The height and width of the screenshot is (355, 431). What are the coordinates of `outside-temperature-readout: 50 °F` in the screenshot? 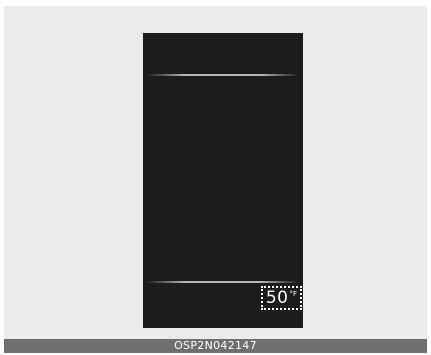 It's located at (281, 298).